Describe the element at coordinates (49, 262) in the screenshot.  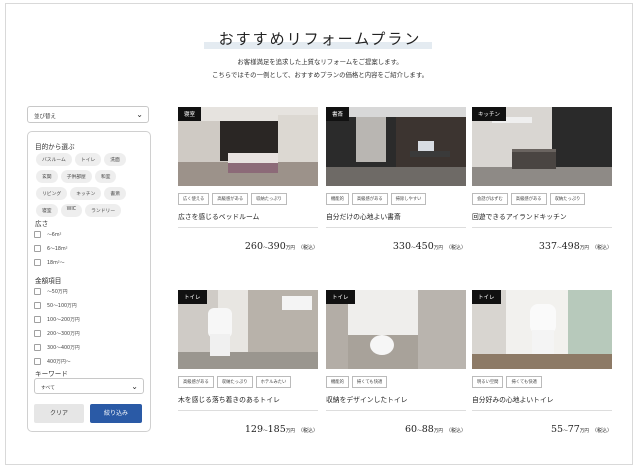
I see `area-option: 18m²〜` at that location.